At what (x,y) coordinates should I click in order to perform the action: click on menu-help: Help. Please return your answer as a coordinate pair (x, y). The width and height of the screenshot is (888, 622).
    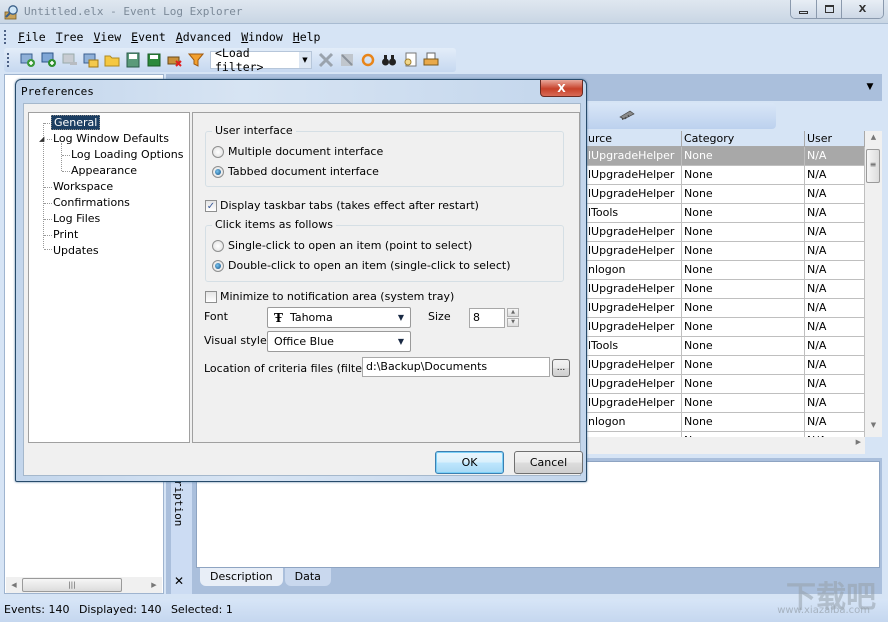
    Looking at the image, I should click on (307, 37).